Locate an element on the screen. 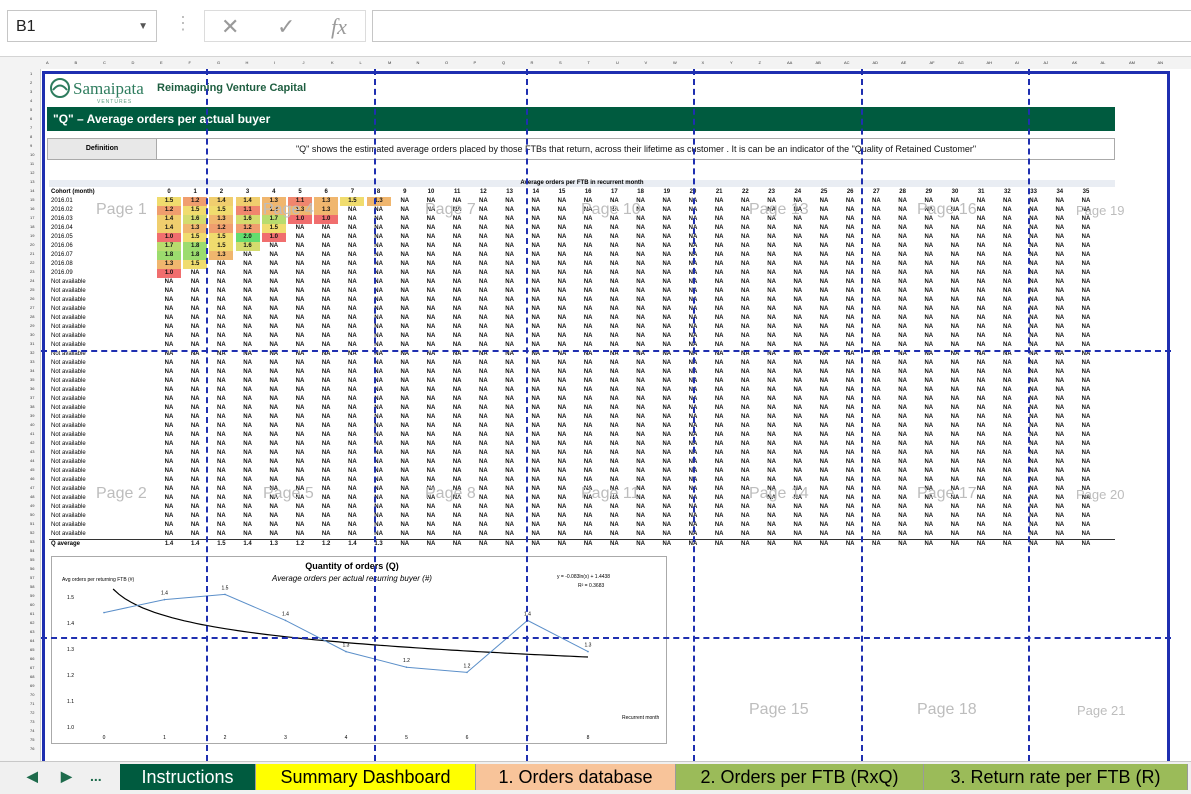 The image size is (1191, 794). column-letter: H is located at coordinates (247, 62).